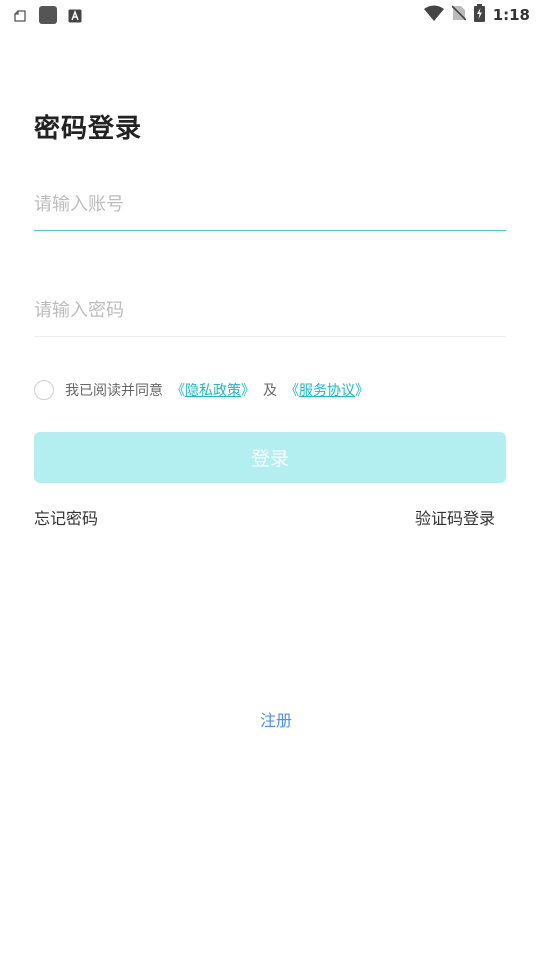 The width and height of the screenshot is (540, 960). I want to click on agreement-row: 我已阅读并同意 《隐私政策》 及 《服务协议》, so click(201, 390).